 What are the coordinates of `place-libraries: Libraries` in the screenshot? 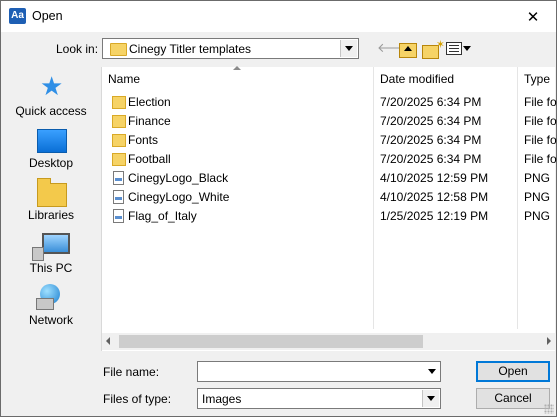 It's located at (51, 201).